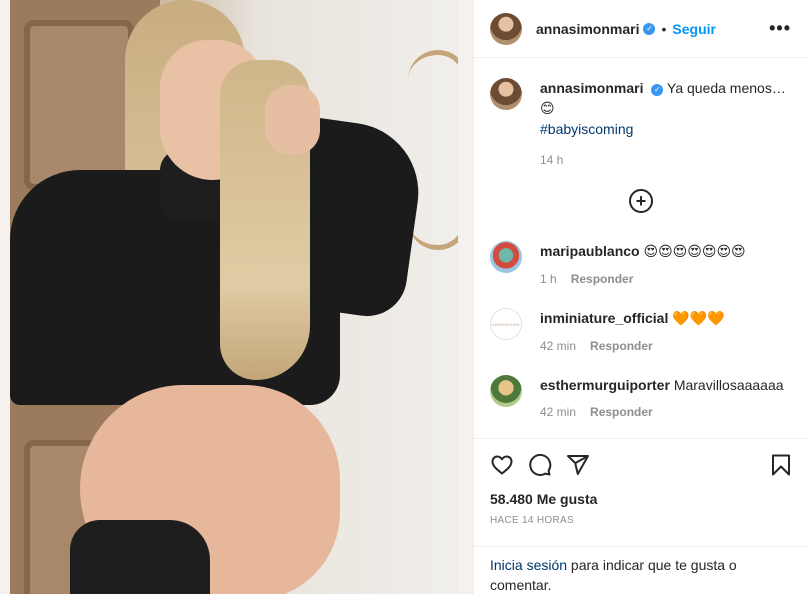  What do you see at coordinates (587, 29) in the screenshot?
I see `author-username: annasimonmari` at bounding box center [587, 29].